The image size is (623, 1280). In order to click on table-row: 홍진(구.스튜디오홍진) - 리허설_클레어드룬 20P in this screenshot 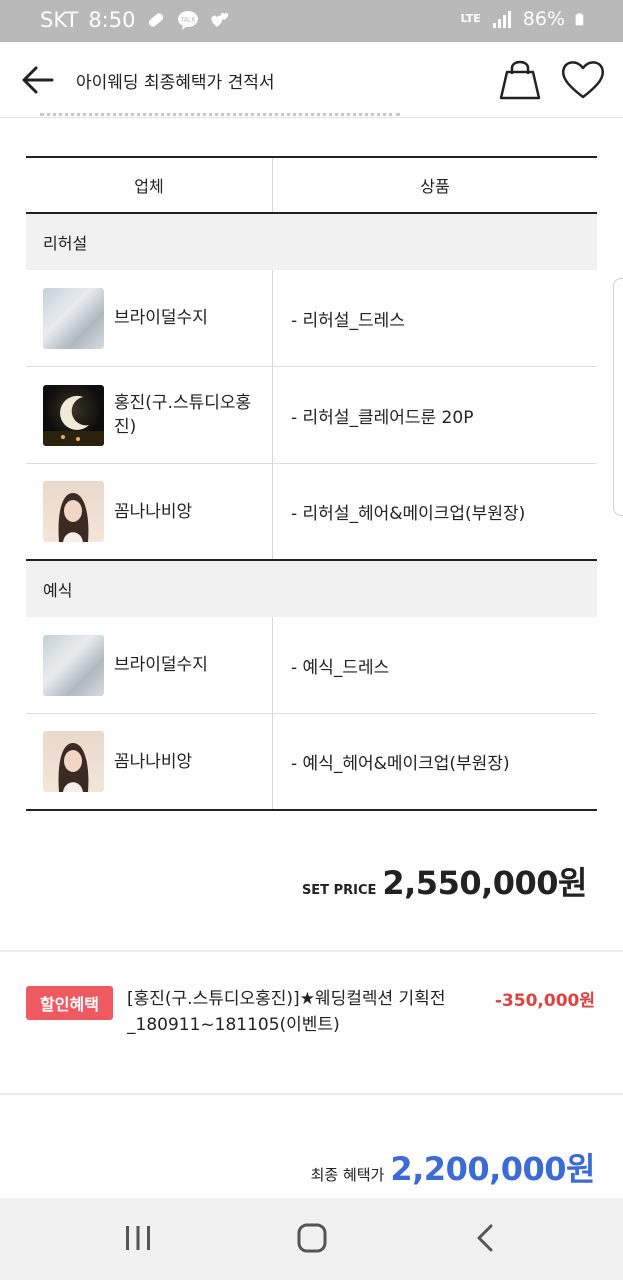, I will do `click(311, 415)`.